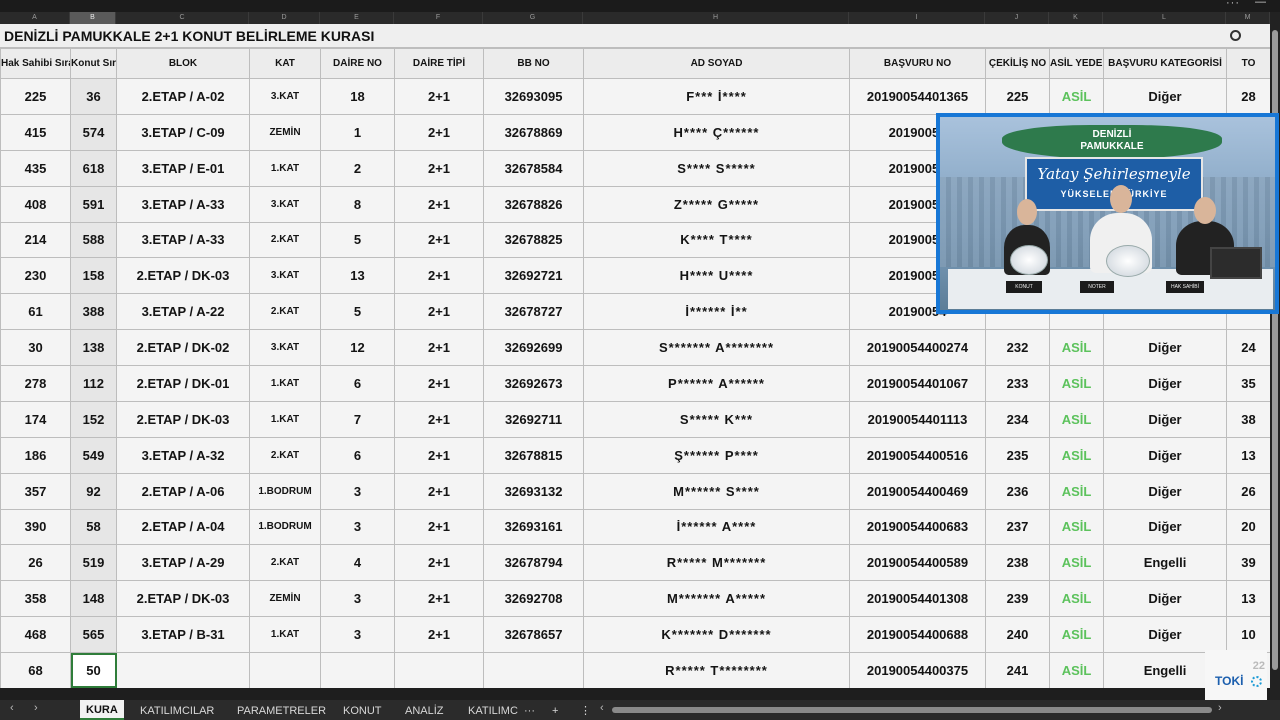 The height and width of the screenshot is (720, 1280). Describe the element at coordinates (917, 634) in the screenshot. I see `cell-basvuru: 20190054400688` at that location.